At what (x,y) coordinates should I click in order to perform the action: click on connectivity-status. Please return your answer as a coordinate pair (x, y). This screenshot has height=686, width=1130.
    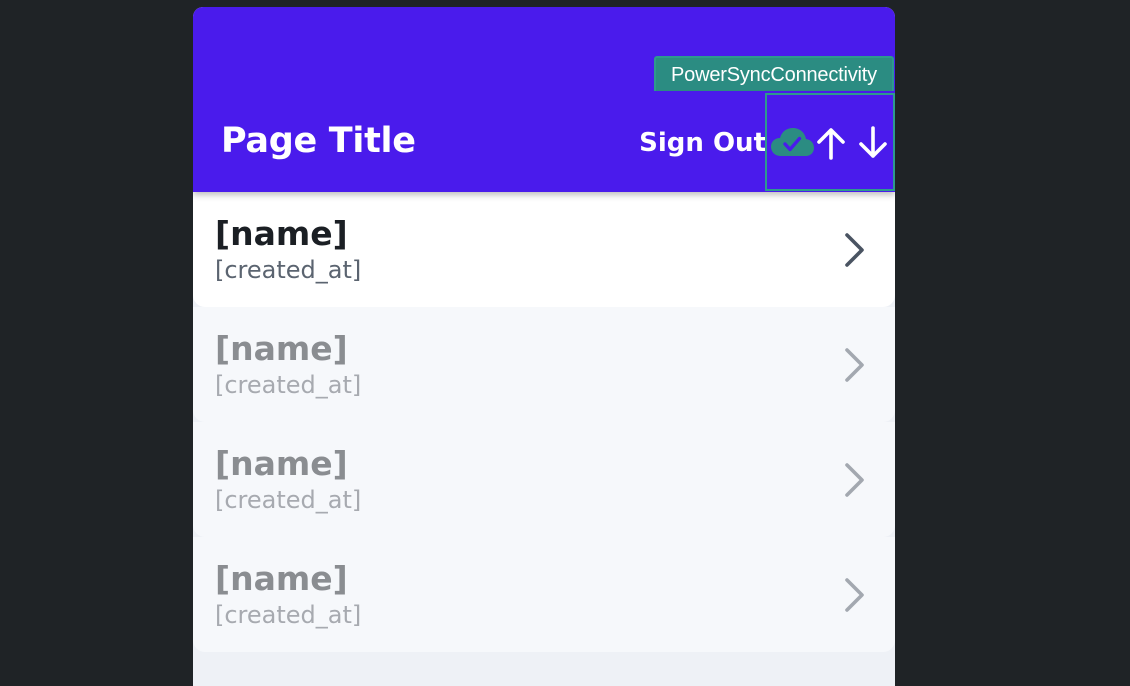
    Looking at the image, I should click on (830, 142).